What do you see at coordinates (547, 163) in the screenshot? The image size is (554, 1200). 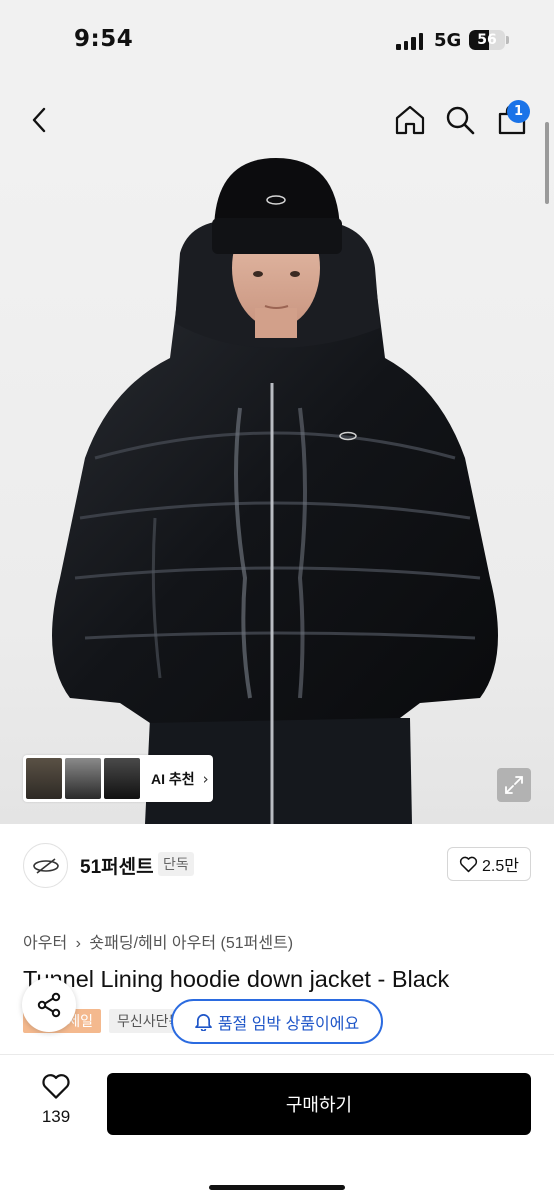 I see `page-scrollbar` at bounding box center [547, 163].